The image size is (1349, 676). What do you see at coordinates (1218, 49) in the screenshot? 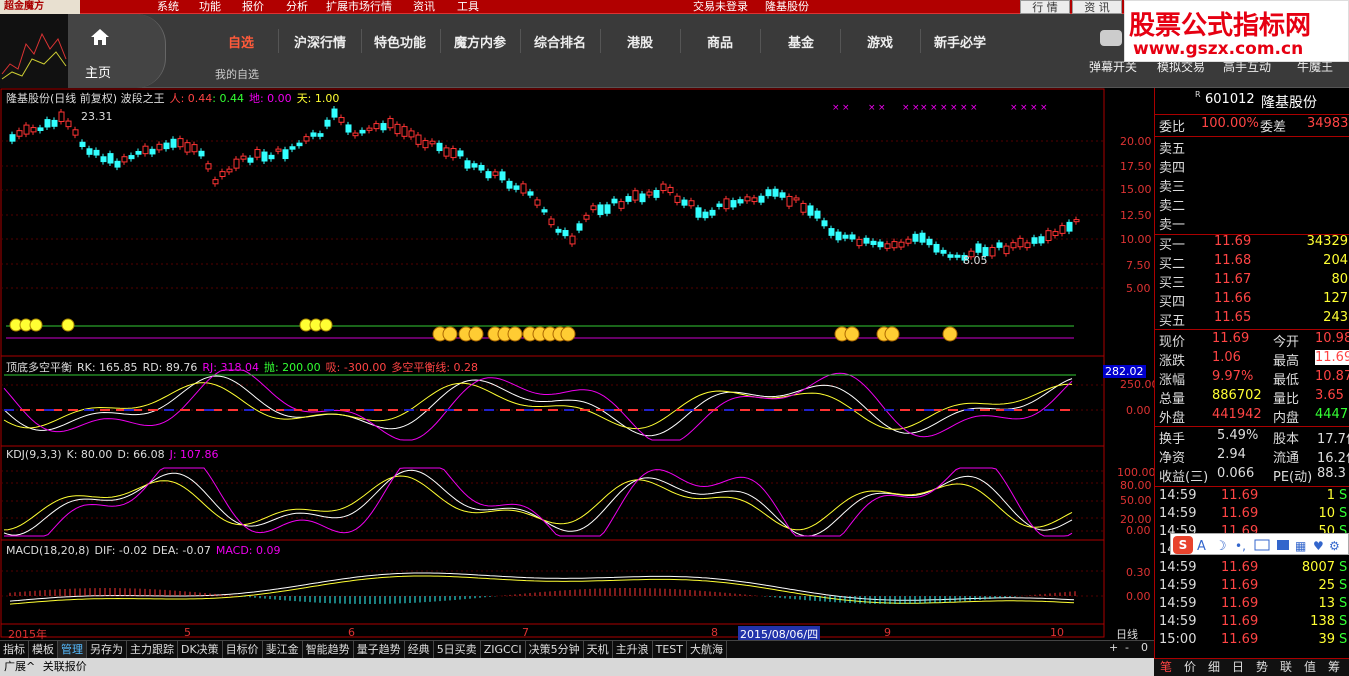
I see `banner-url: www.gszx.com.cn` at bounding box center [1218, 49].